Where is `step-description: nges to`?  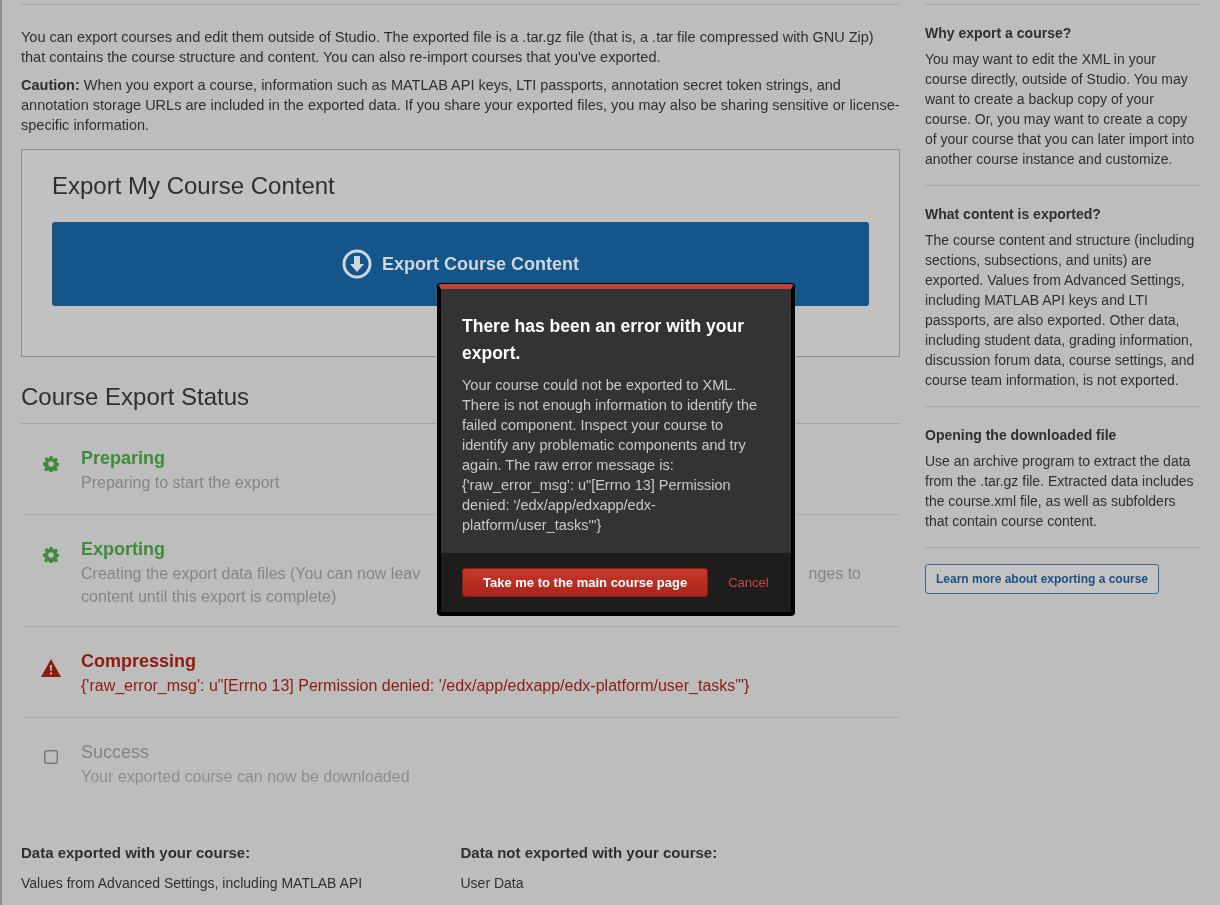 step-description: nges to is located at coordinates (834, 574).